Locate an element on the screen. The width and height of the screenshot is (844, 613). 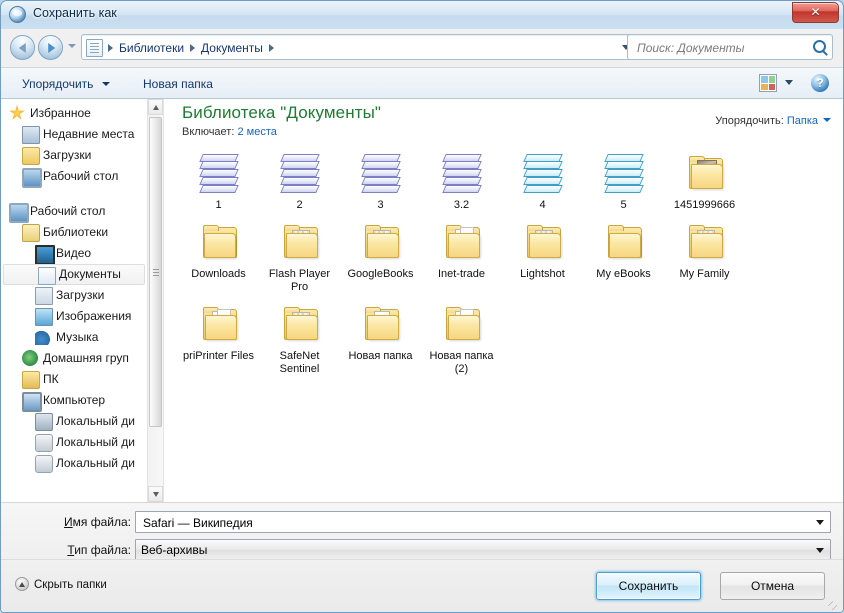
hide-folders-label: Скрыть папки is located at coordinates (70, 585).